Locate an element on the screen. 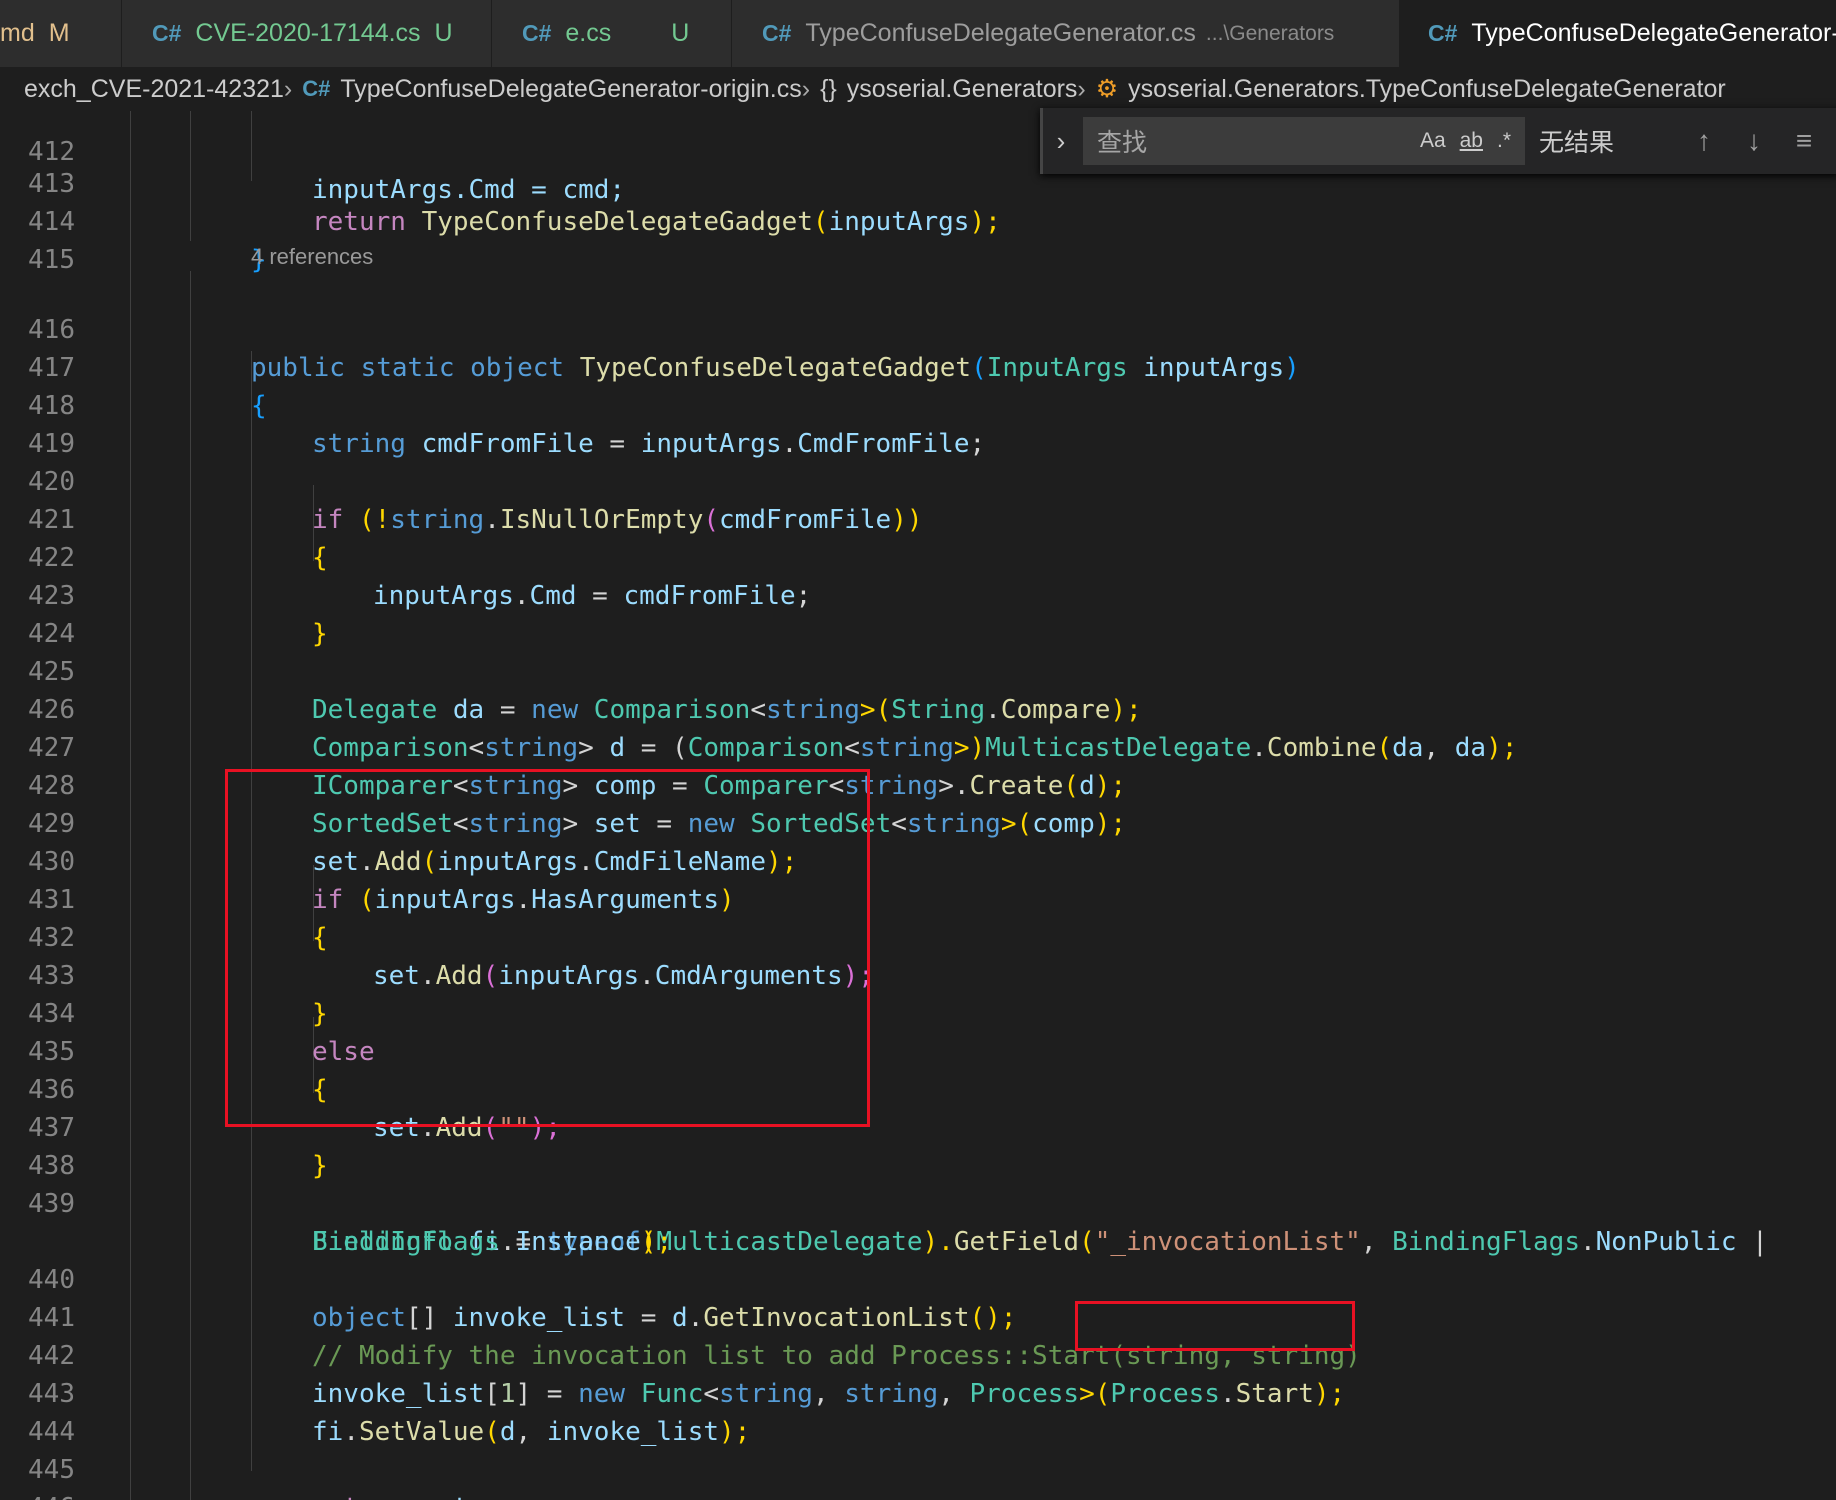 The width and height of the screenshot is (1836, 1500). code-line: 424 is located at coordinates (918, 613).